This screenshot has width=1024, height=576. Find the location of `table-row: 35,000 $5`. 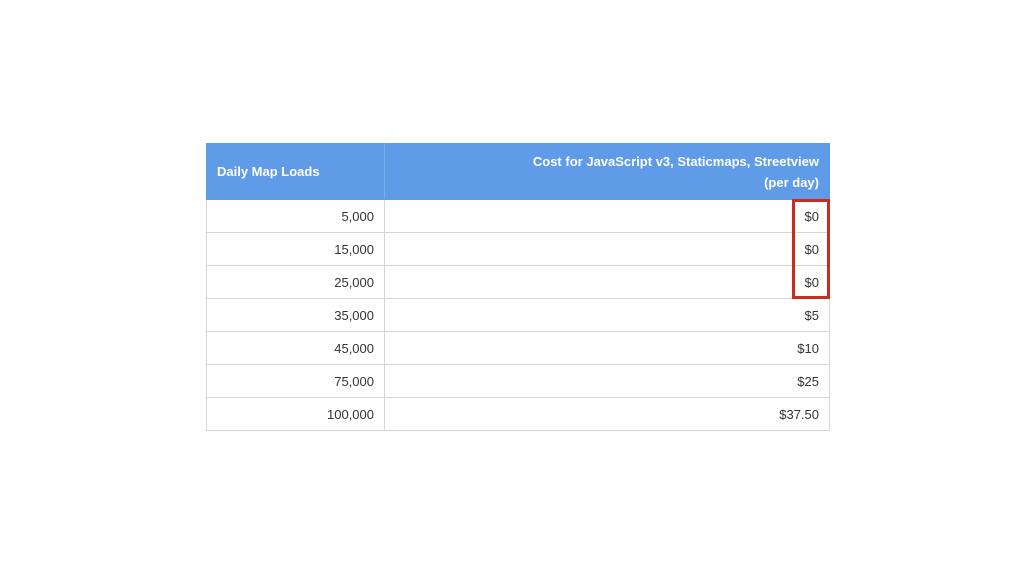

table-row: 35,000 $5 is located at coordinates (518, 315).